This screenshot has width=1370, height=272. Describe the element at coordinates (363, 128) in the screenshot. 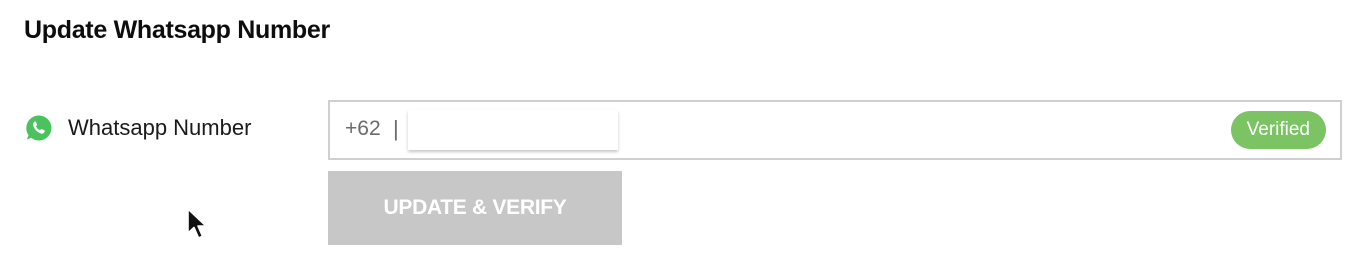

I see `country-code: +62` at that location.